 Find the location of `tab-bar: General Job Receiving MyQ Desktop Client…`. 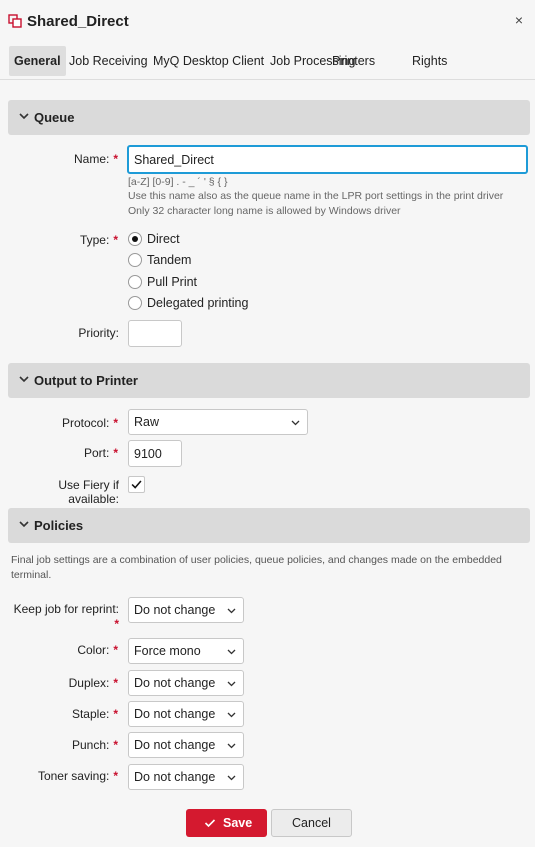

tab-bar: General Job Receiving MyQ Desktop Client… is located at coordinates (267, 61).